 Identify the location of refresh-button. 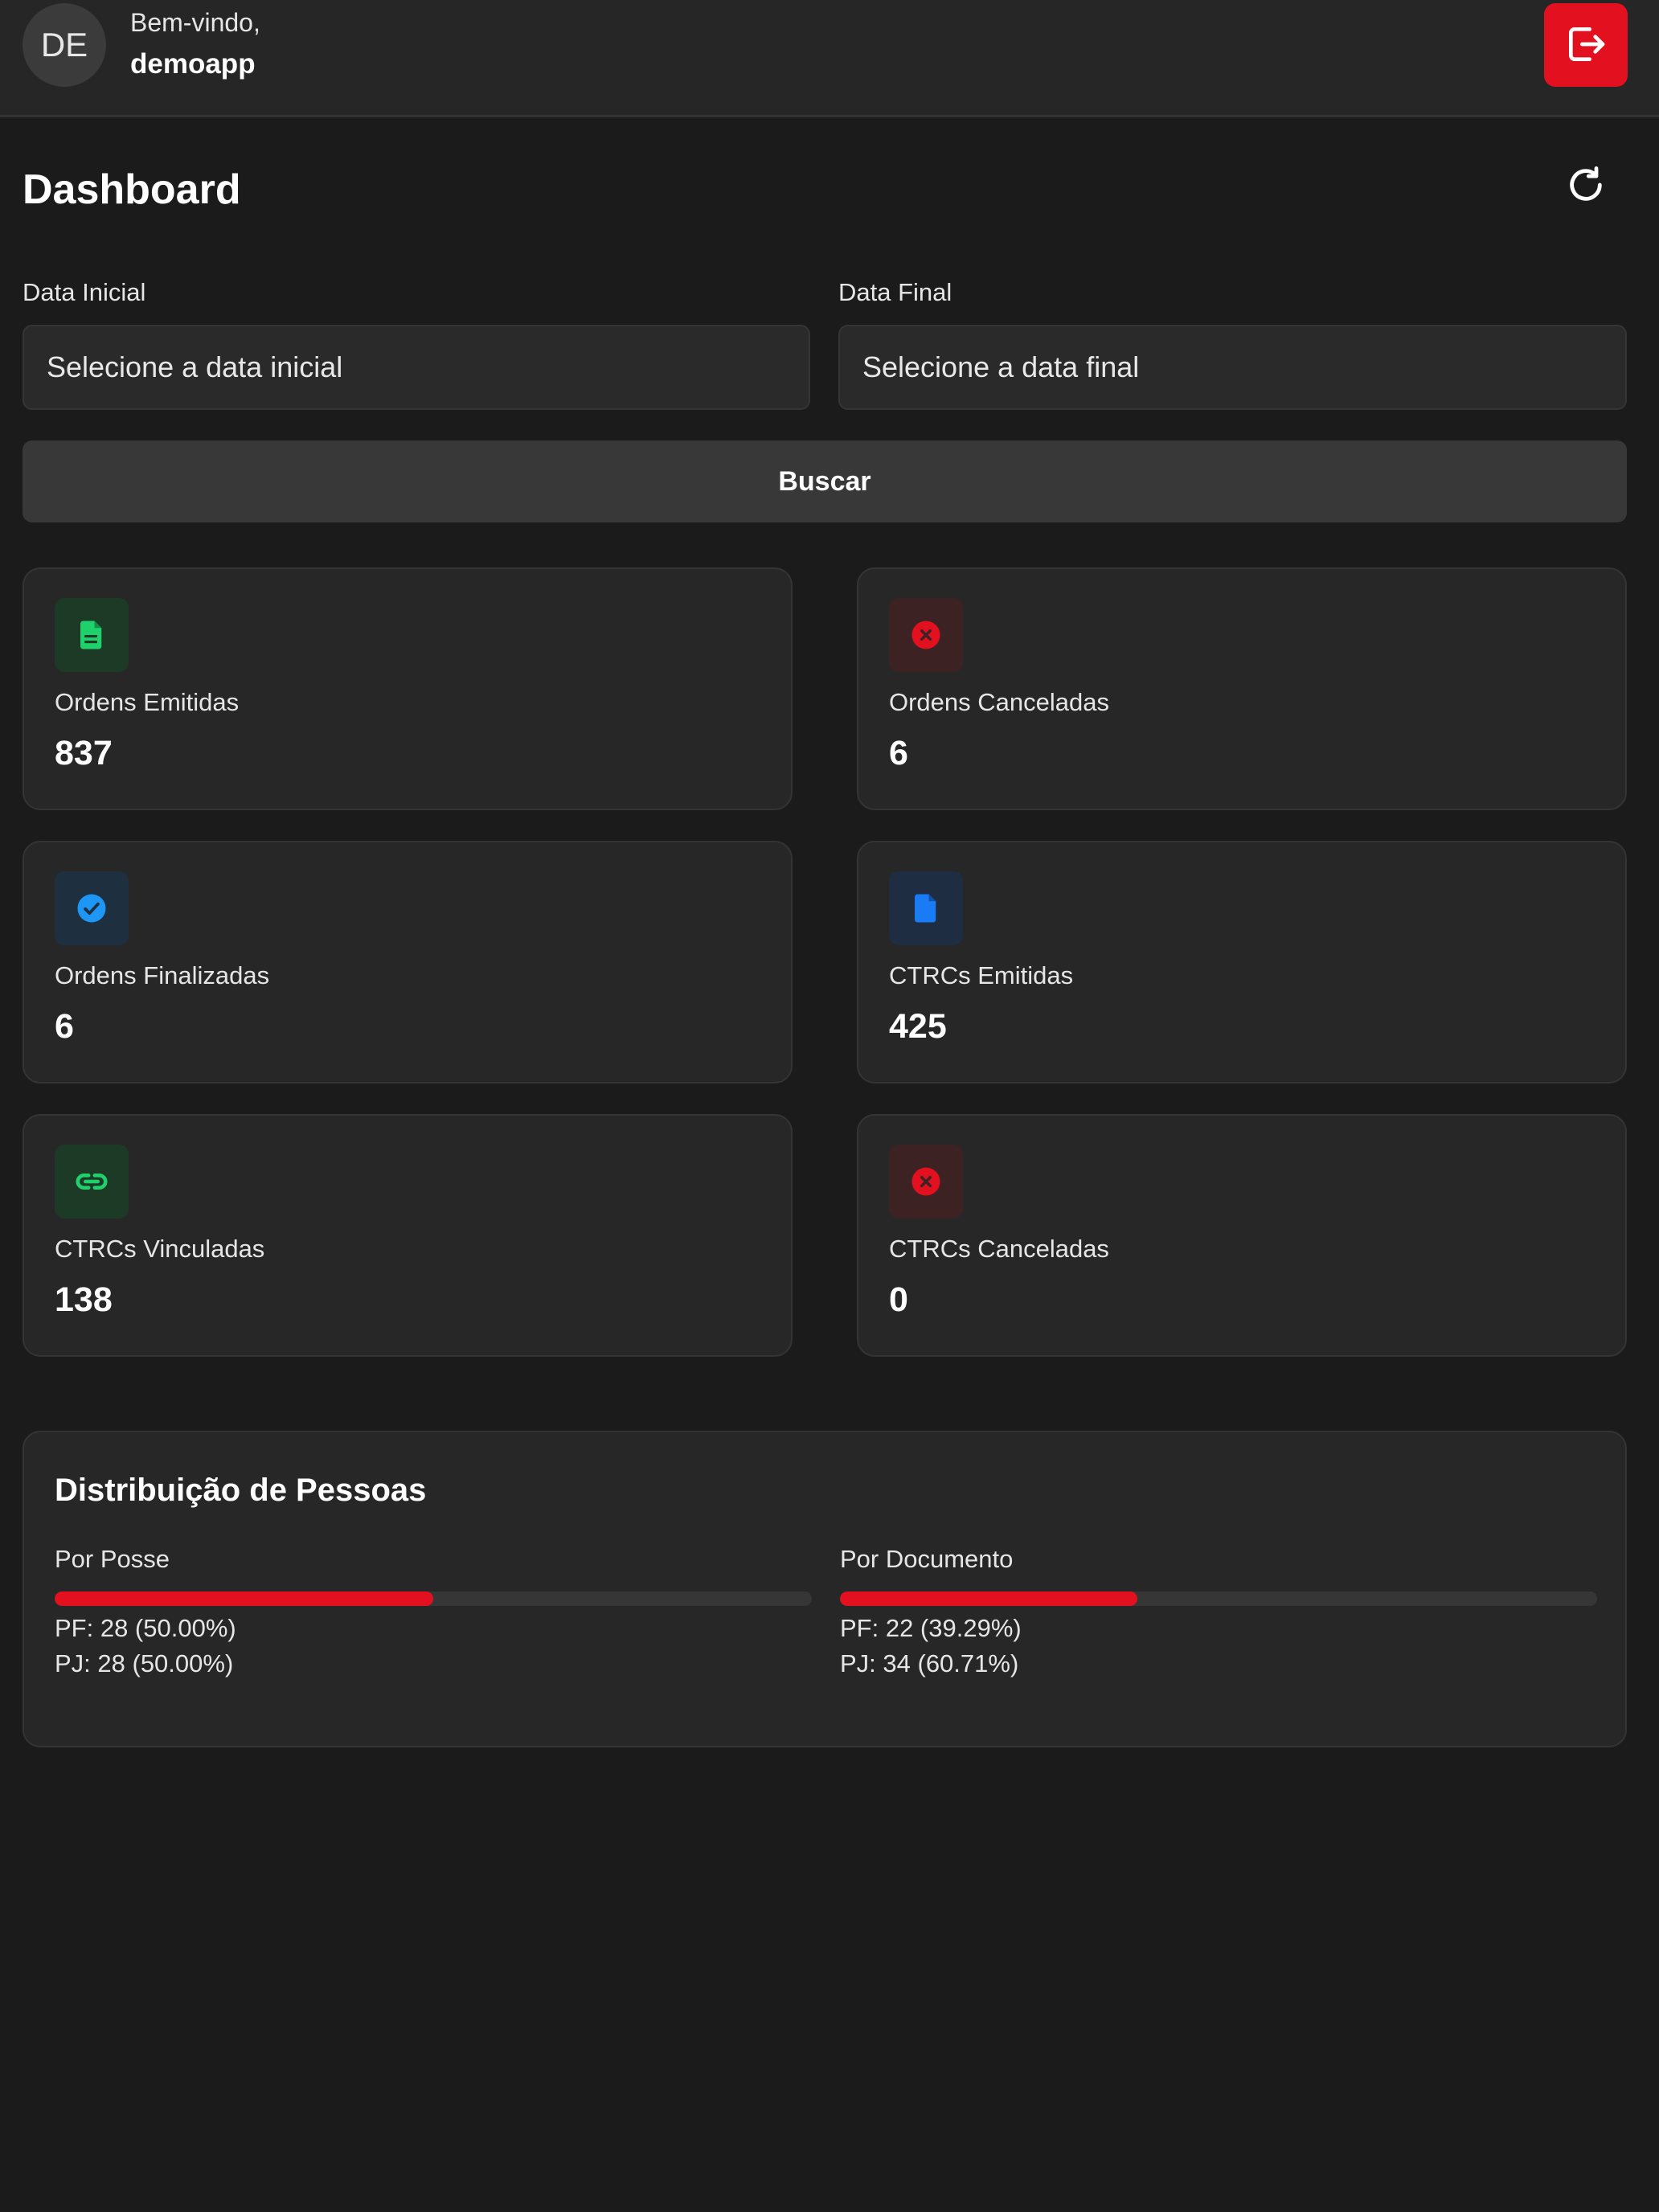
(1586, 186).